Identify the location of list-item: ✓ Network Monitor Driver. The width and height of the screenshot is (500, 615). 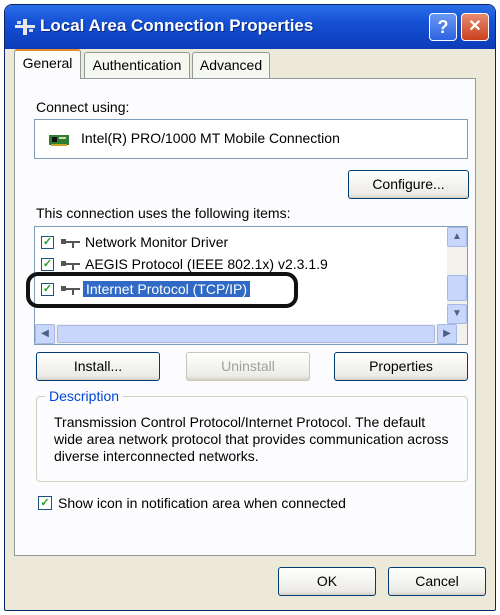
(241, 244).